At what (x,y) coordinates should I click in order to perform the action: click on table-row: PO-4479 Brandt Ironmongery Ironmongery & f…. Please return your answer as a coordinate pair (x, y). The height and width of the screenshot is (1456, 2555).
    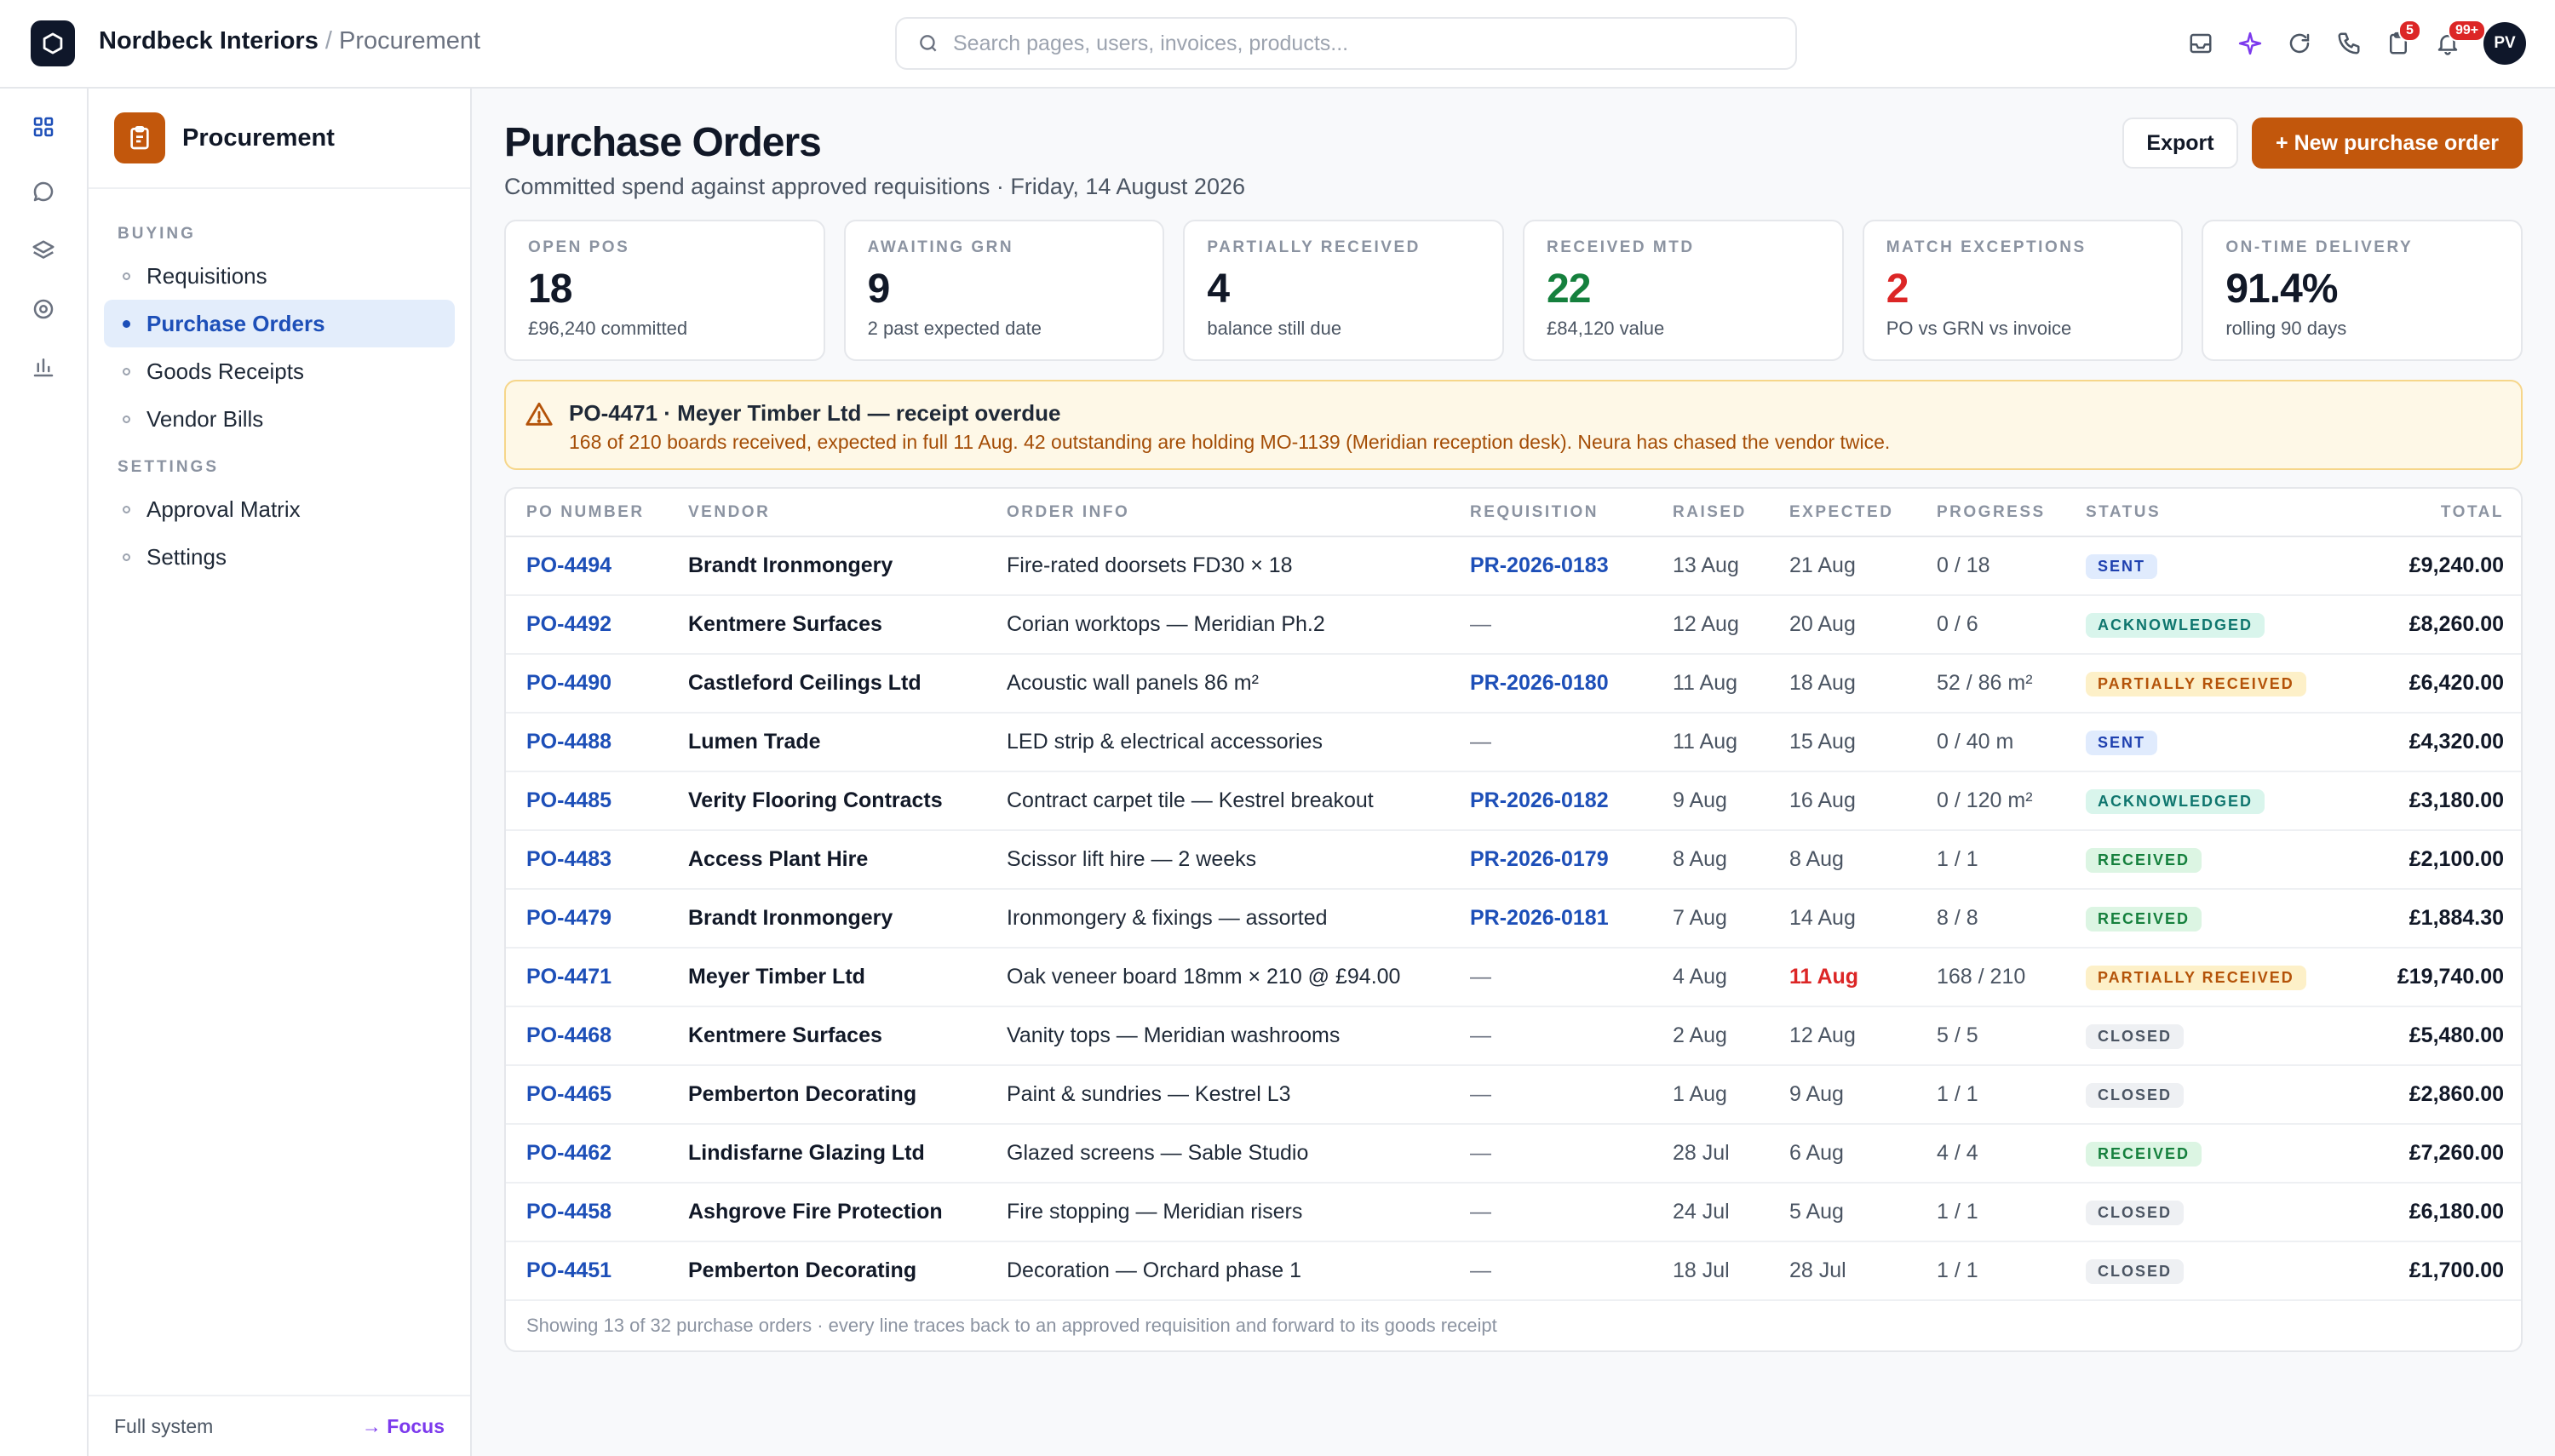
    Looking at the image, I should click on (1513, 919).